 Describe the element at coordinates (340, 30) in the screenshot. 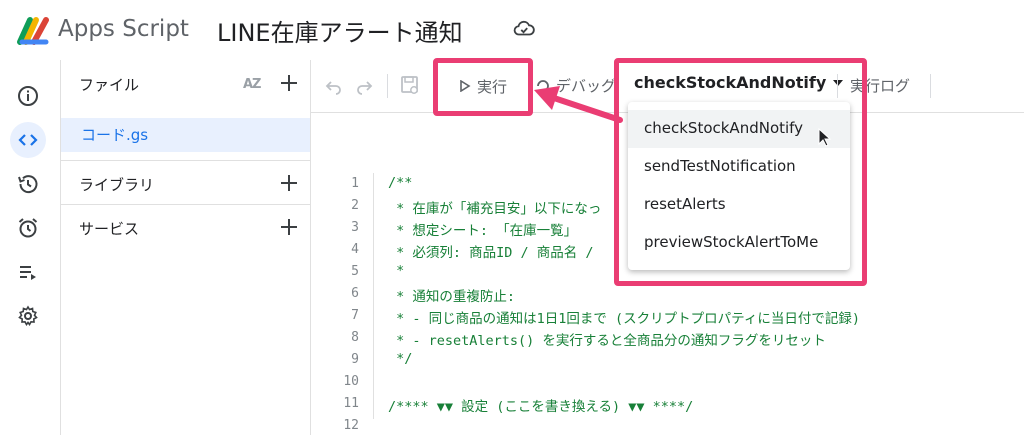

I see `project-title: LINE在庫アラート通知` at that location.